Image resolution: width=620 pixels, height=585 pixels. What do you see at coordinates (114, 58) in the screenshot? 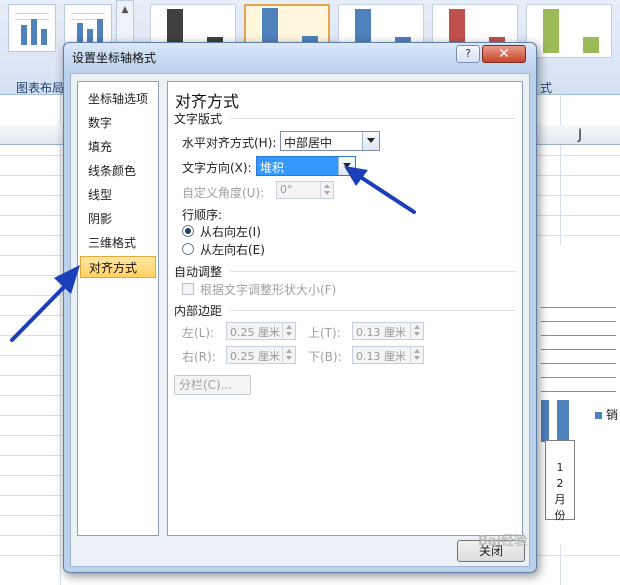
I see `dialog-title: 设置坐标轴格式` at bounding box center [114, 58].